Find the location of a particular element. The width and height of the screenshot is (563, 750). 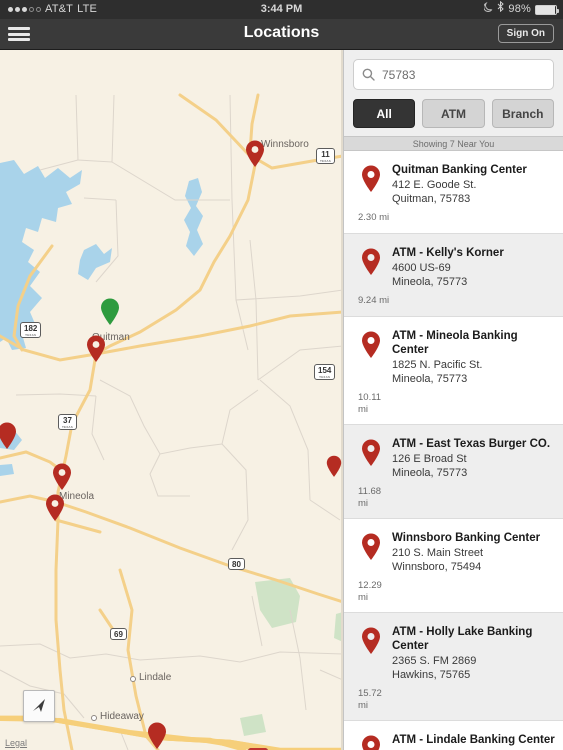

map-pin-mineola-banking-center is located at coordinates (62, 477).